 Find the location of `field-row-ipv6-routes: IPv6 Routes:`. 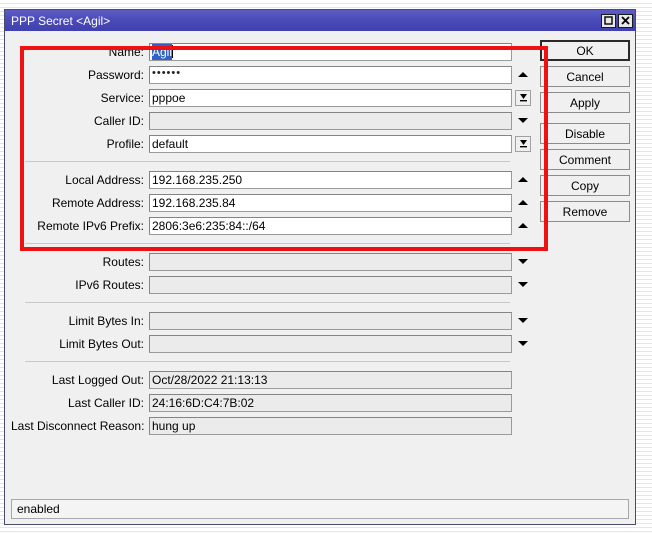

field-row-ipv6-routes: IPv6 Routes: is located at coordinates (272, 284).